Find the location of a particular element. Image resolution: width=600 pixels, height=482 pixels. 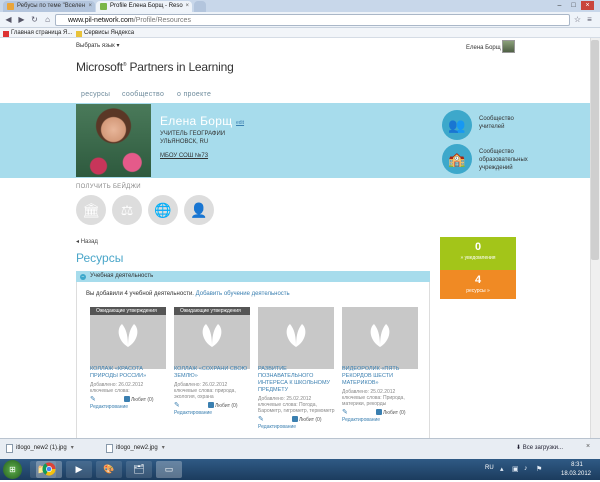

teachers-community-link: Сообщество учителей is located at coordinates (496, 123).